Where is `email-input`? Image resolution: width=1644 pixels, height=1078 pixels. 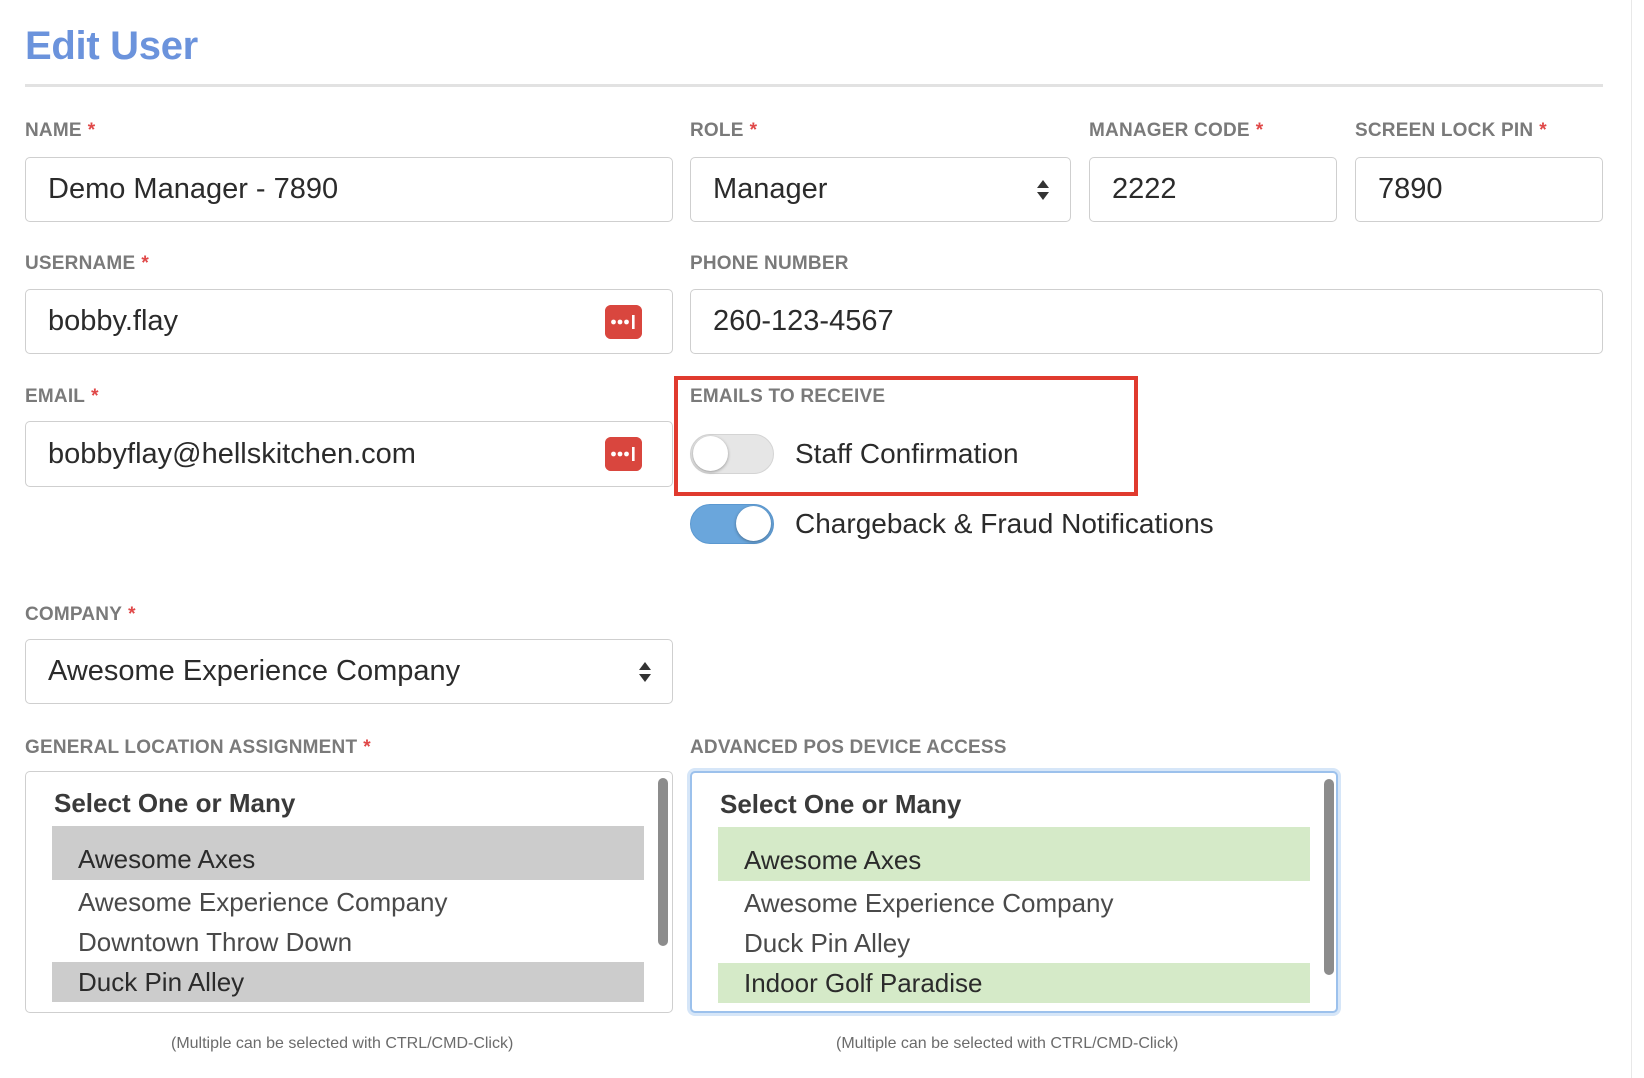
email-input is located at coordinates (360, 454).